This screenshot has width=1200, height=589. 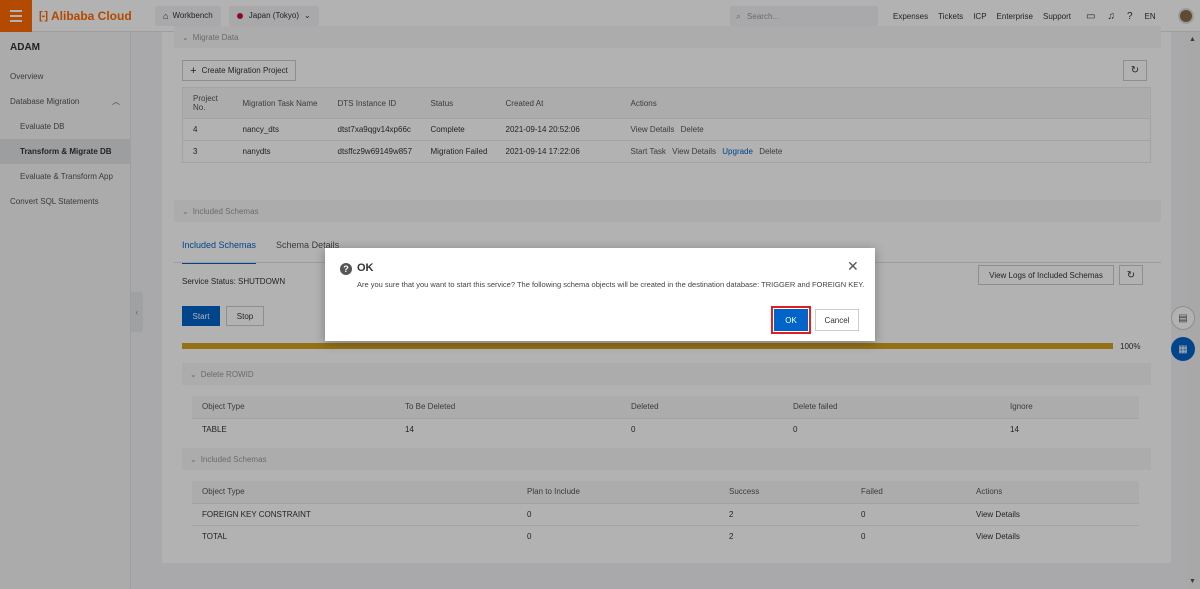 I want to click on cancel-label: Cancel, so click(x=837, y=320).